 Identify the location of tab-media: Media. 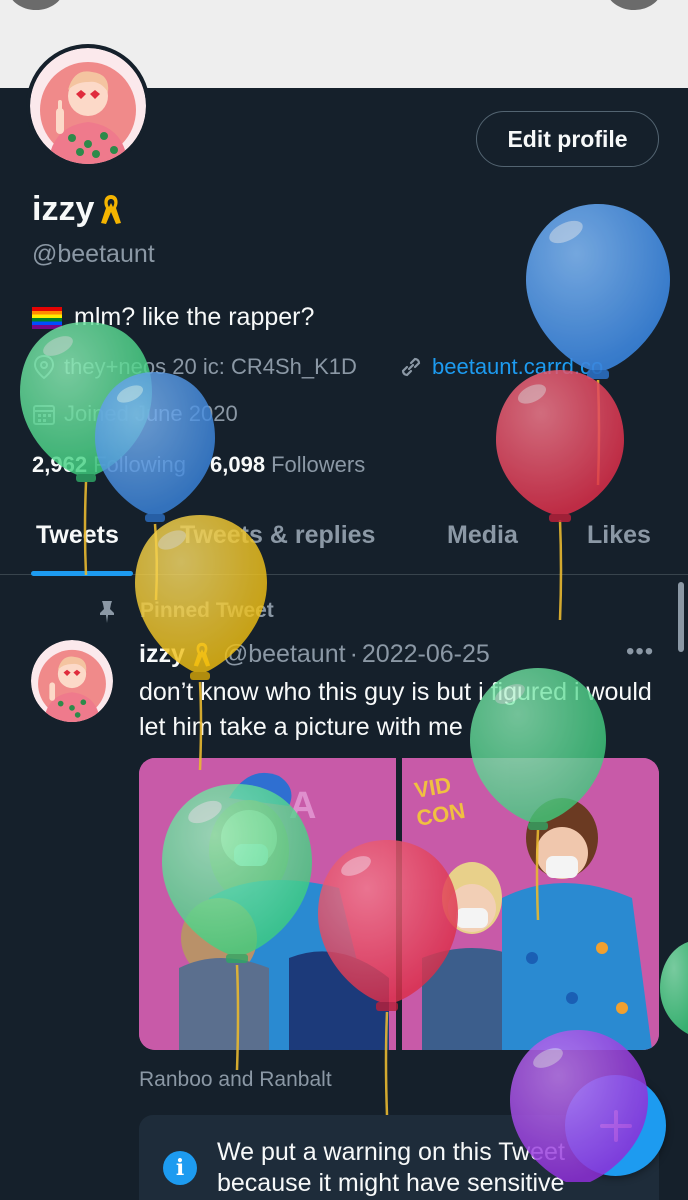
(482, 535).